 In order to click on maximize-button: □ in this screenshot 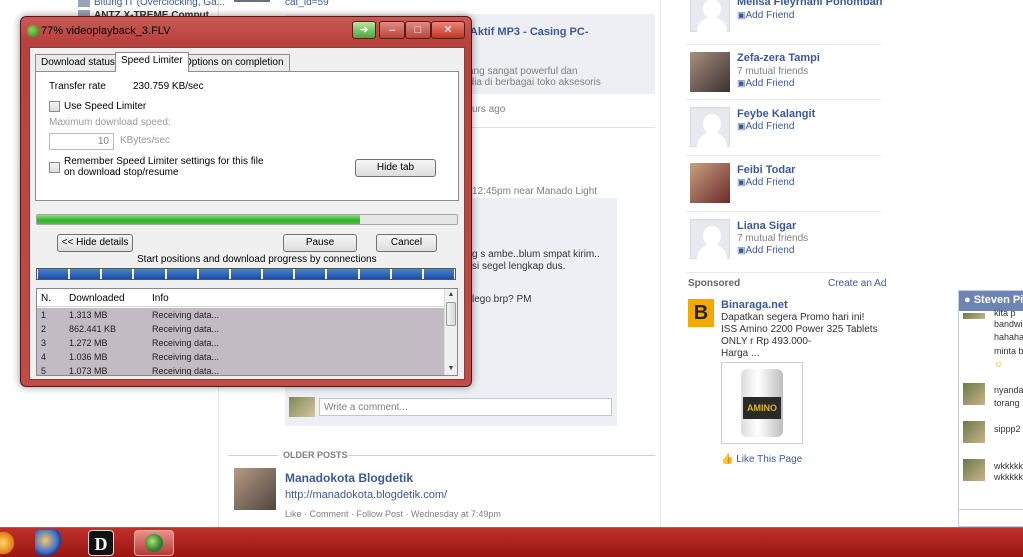, I will do `click(418, 30)`.